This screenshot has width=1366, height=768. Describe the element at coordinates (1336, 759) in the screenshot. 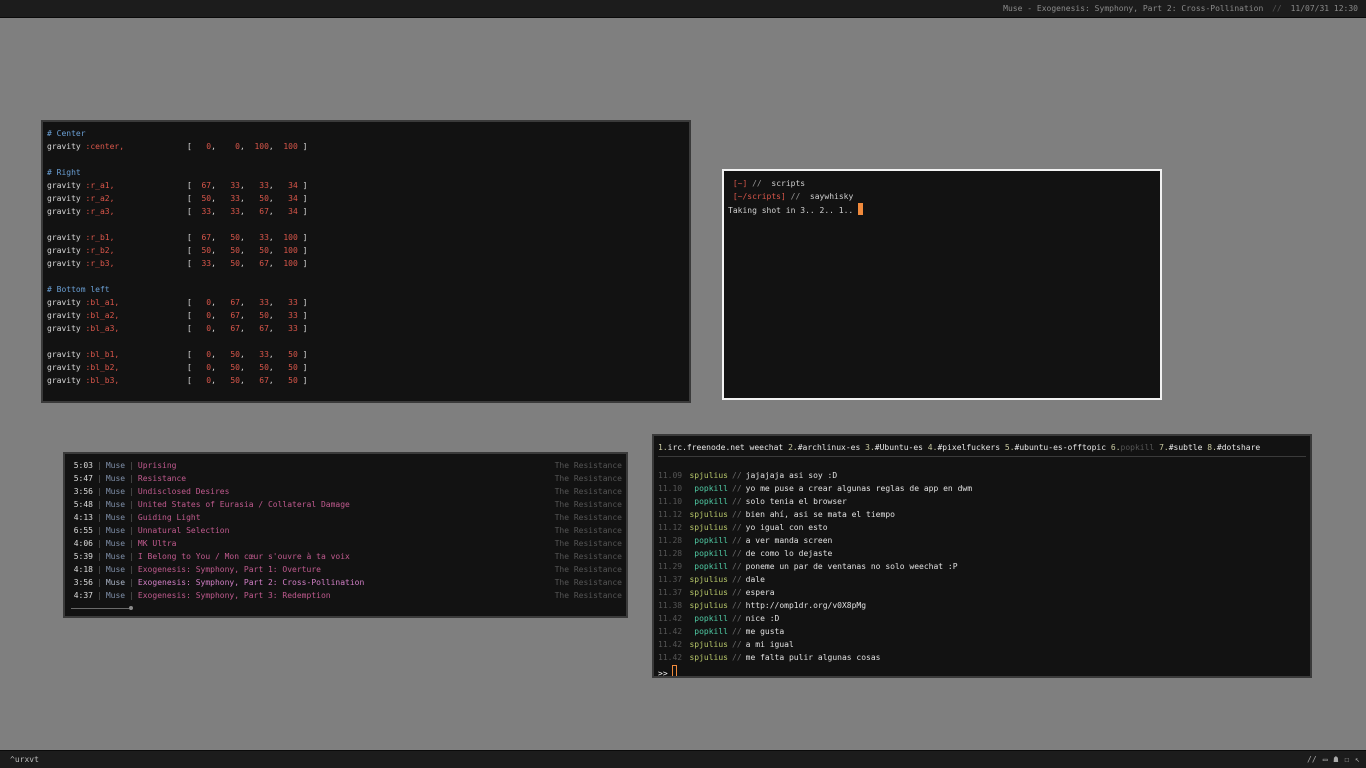

I see `ghost-icon: ☗` at that location.